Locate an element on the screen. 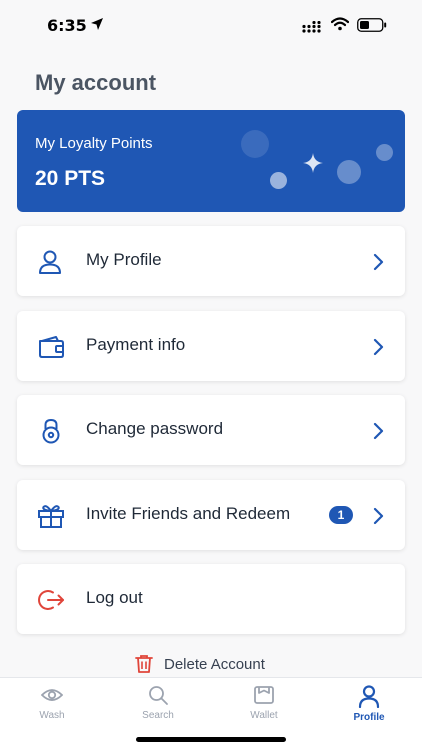  wallet-icon is located at coordinates (51, 347).